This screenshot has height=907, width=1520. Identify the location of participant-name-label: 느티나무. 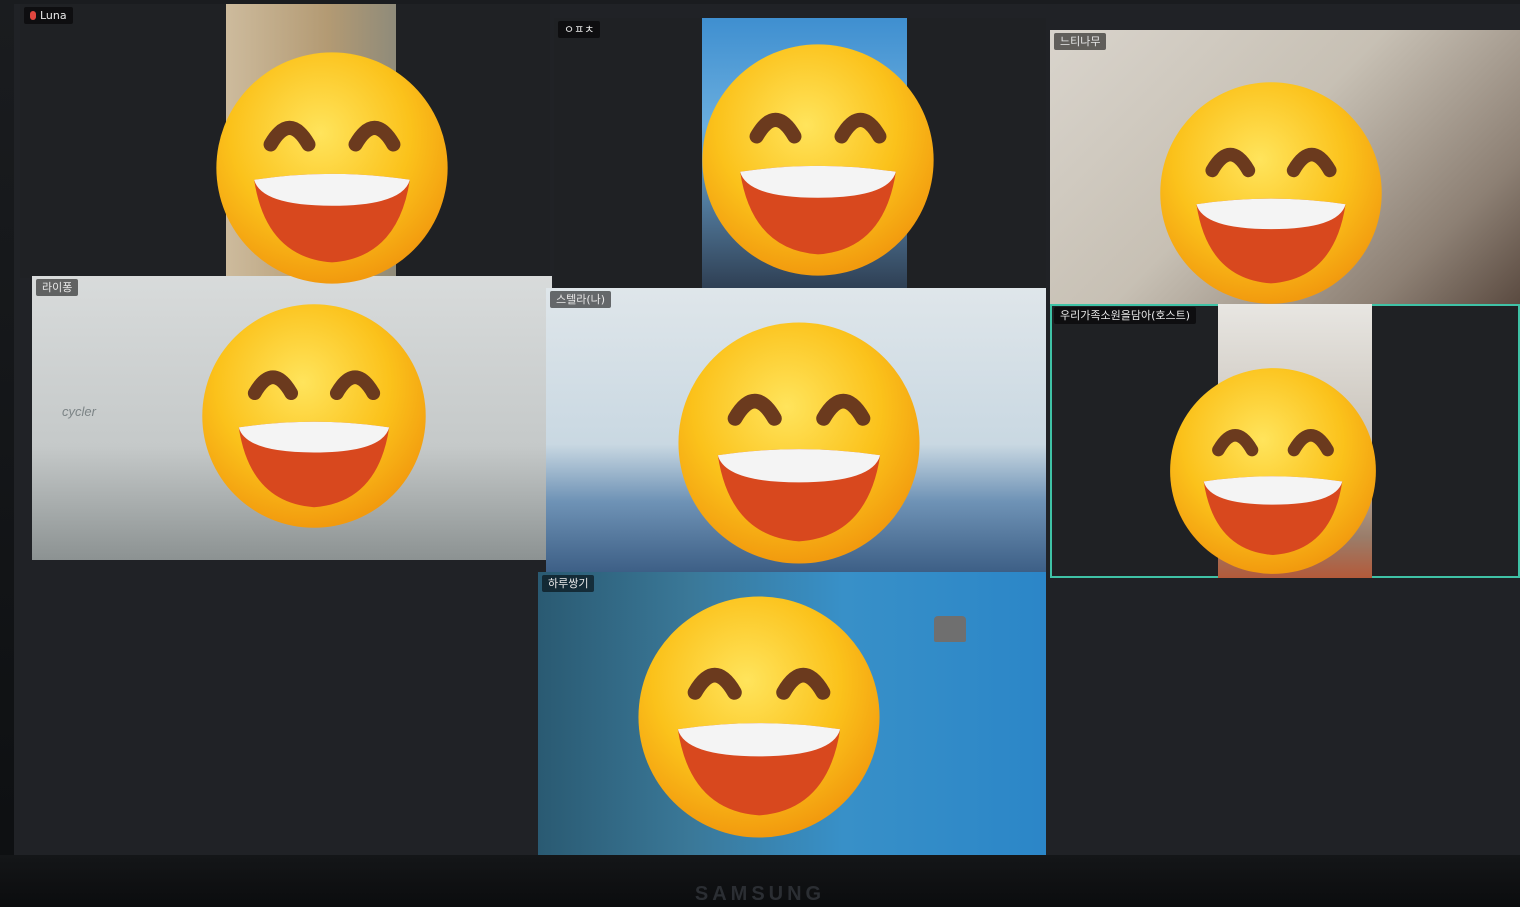
(1080, 41).